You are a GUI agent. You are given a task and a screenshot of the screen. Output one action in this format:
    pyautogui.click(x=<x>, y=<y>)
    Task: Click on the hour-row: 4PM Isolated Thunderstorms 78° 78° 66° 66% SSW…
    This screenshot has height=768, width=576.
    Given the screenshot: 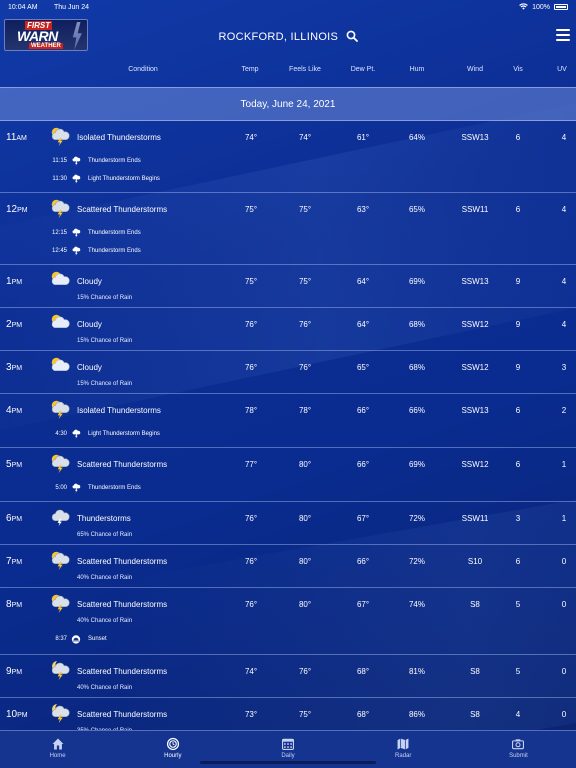 What is the action you would take?
    pyautogui.click(x=288, y=421)
    